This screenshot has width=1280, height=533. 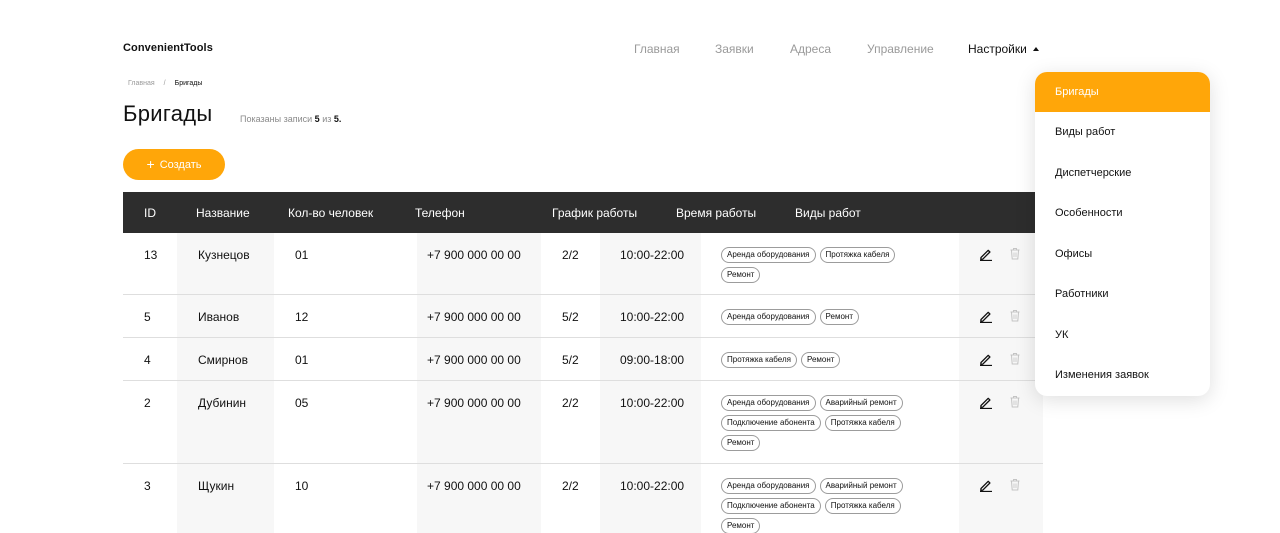 I want to click on cell-name: Иванов, so click(x=219, y=317).